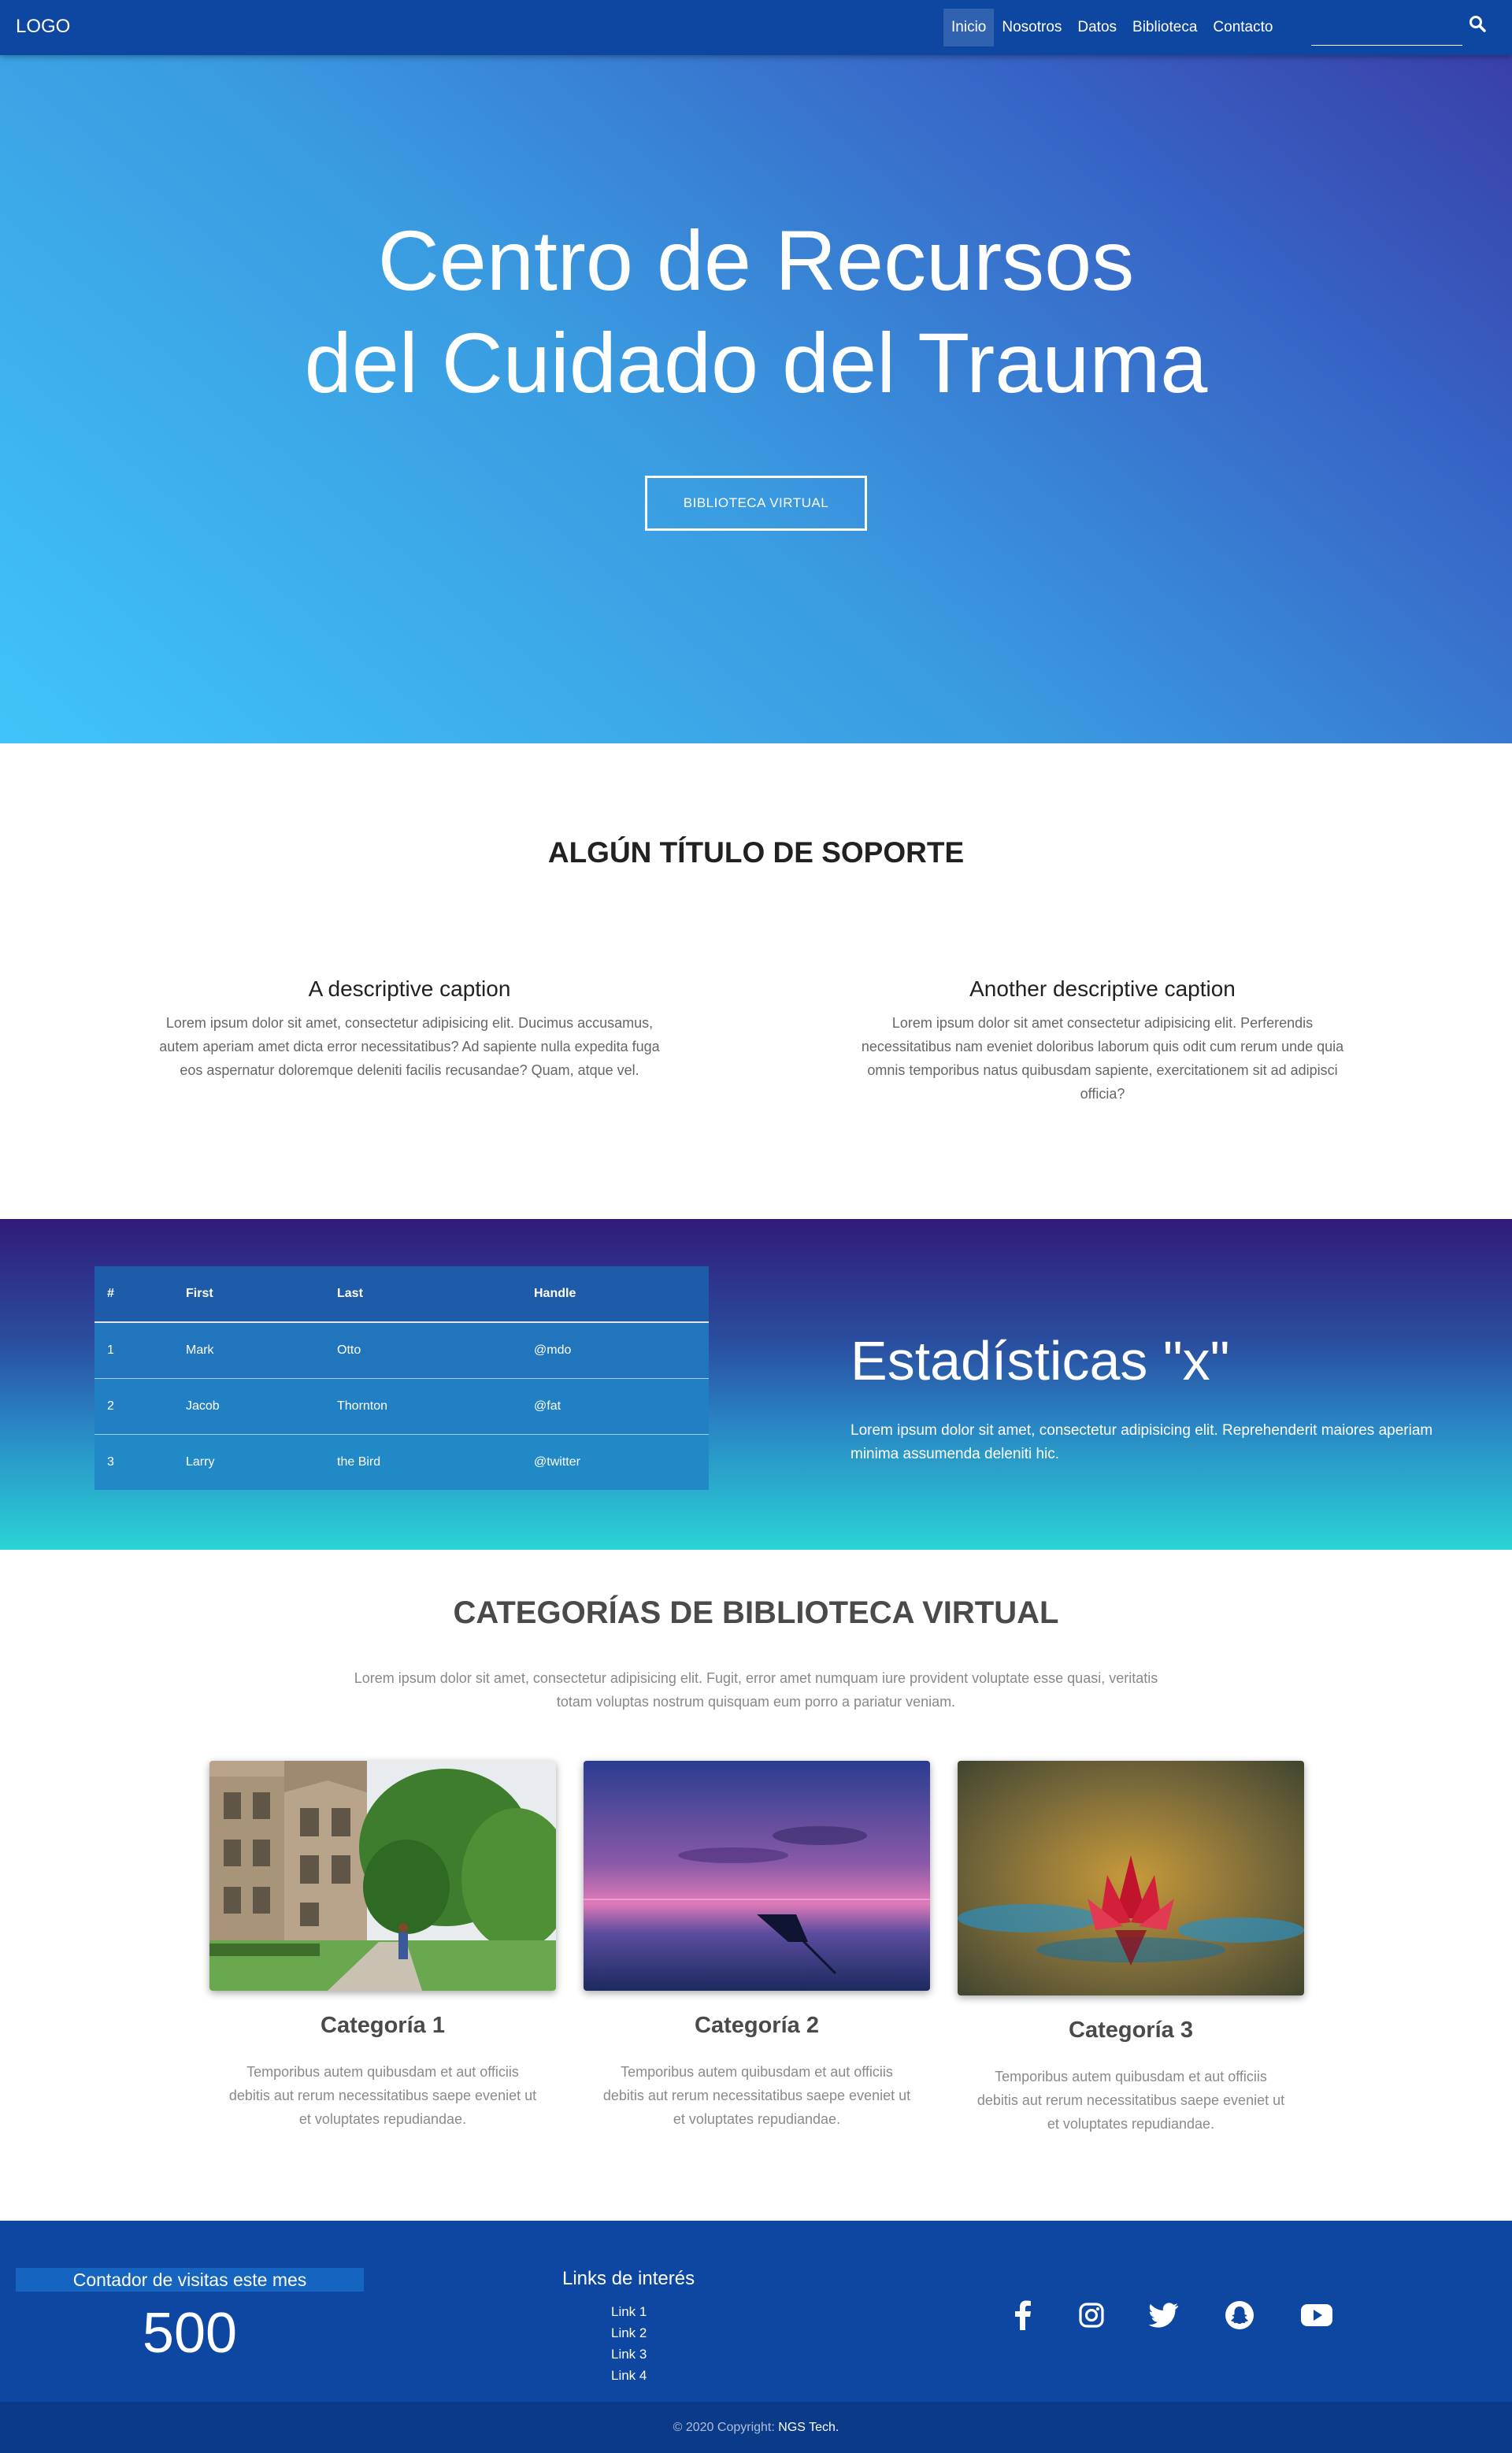 Image resolution: width=1512 pixels, height=2453 pixels. Describe the element at coordinates (615, 1295) in the screenshot. I see `column-header: Handle` at that location.